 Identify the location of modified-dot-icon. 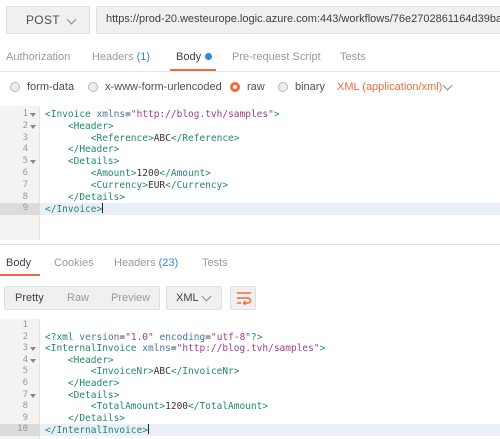
(209, 56).